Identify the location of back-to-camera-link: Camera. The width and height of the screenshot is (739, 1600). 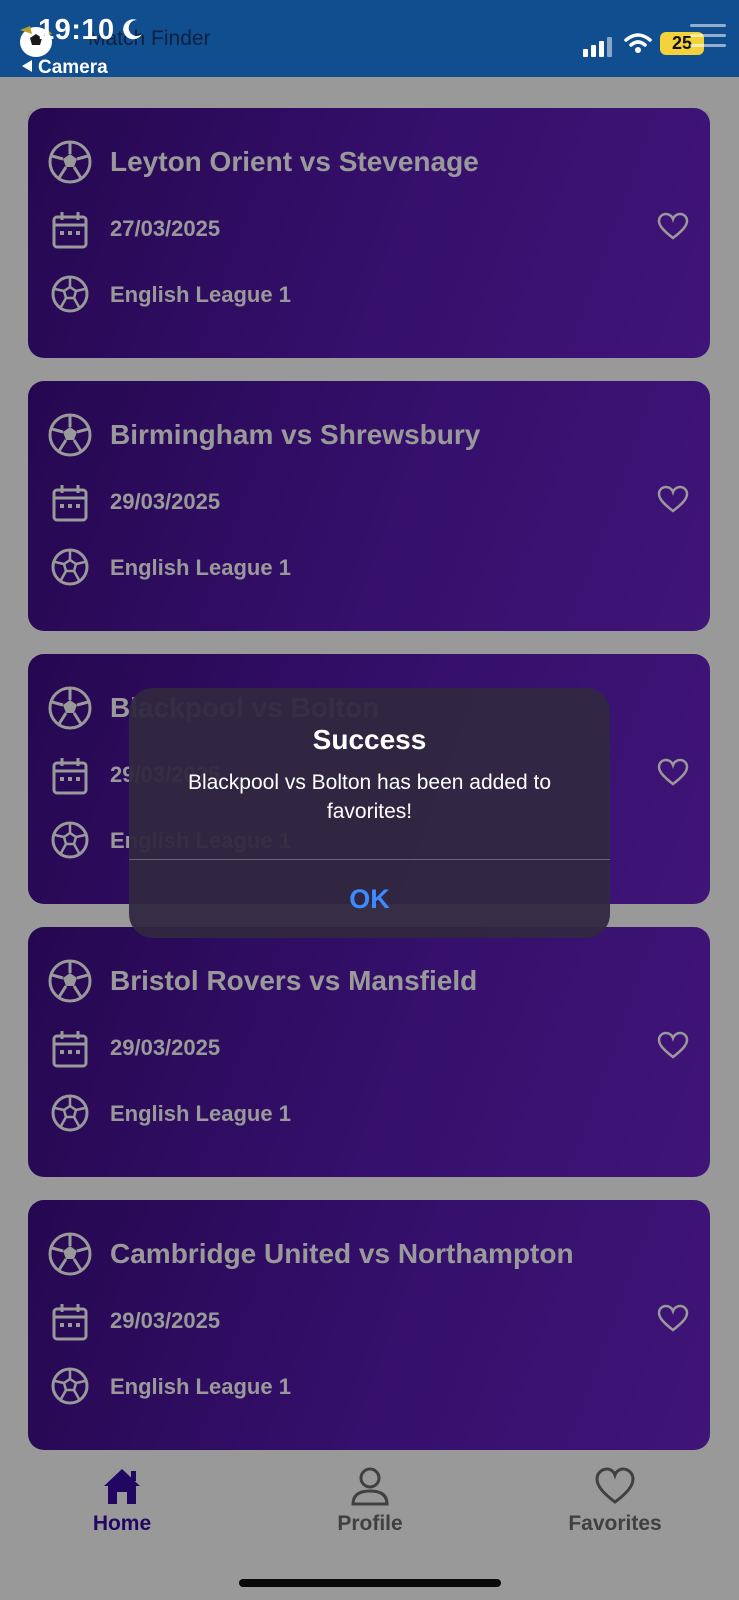
(65, 68).